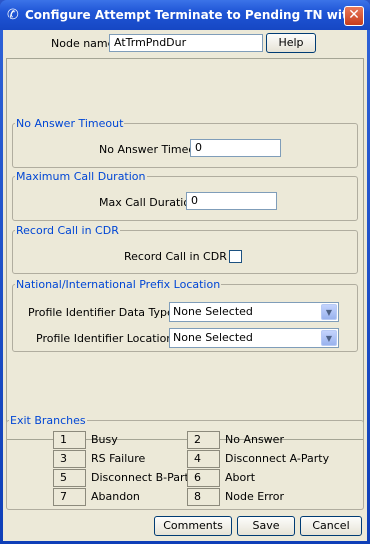  I want to click on profile-data-type-select: None Selected ▼, so click(254, 312).